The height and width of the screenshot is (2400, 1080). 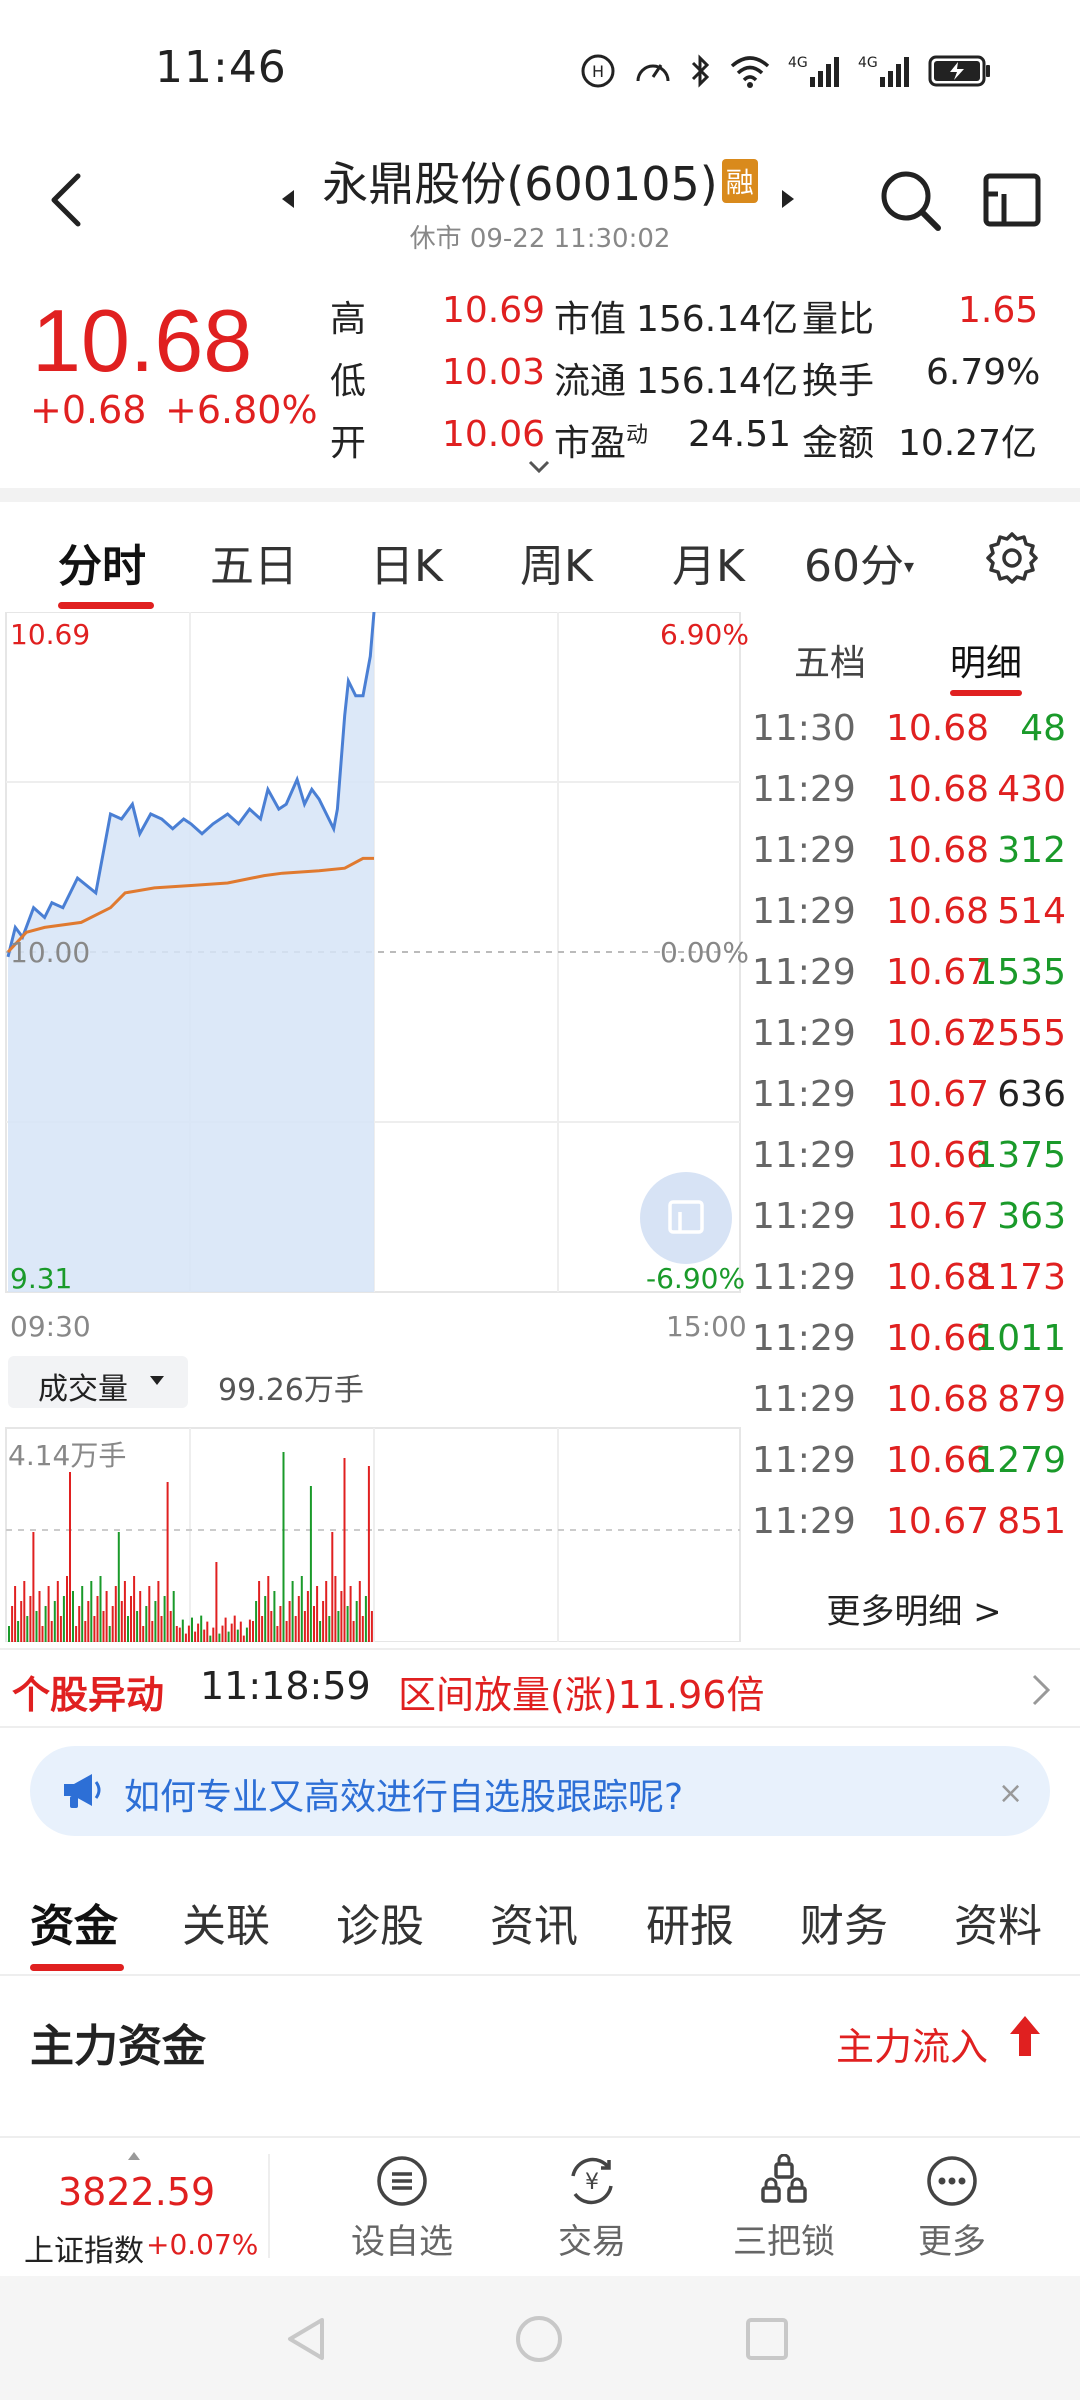 I want to click on status-icons: H 4G 4G, so click(x=786, y=71).